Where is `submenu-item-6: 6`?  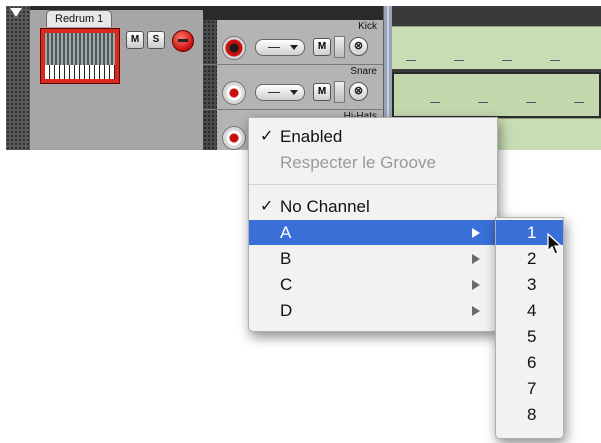
submenu-item-6: 6 is located at coordinates (529, 362).